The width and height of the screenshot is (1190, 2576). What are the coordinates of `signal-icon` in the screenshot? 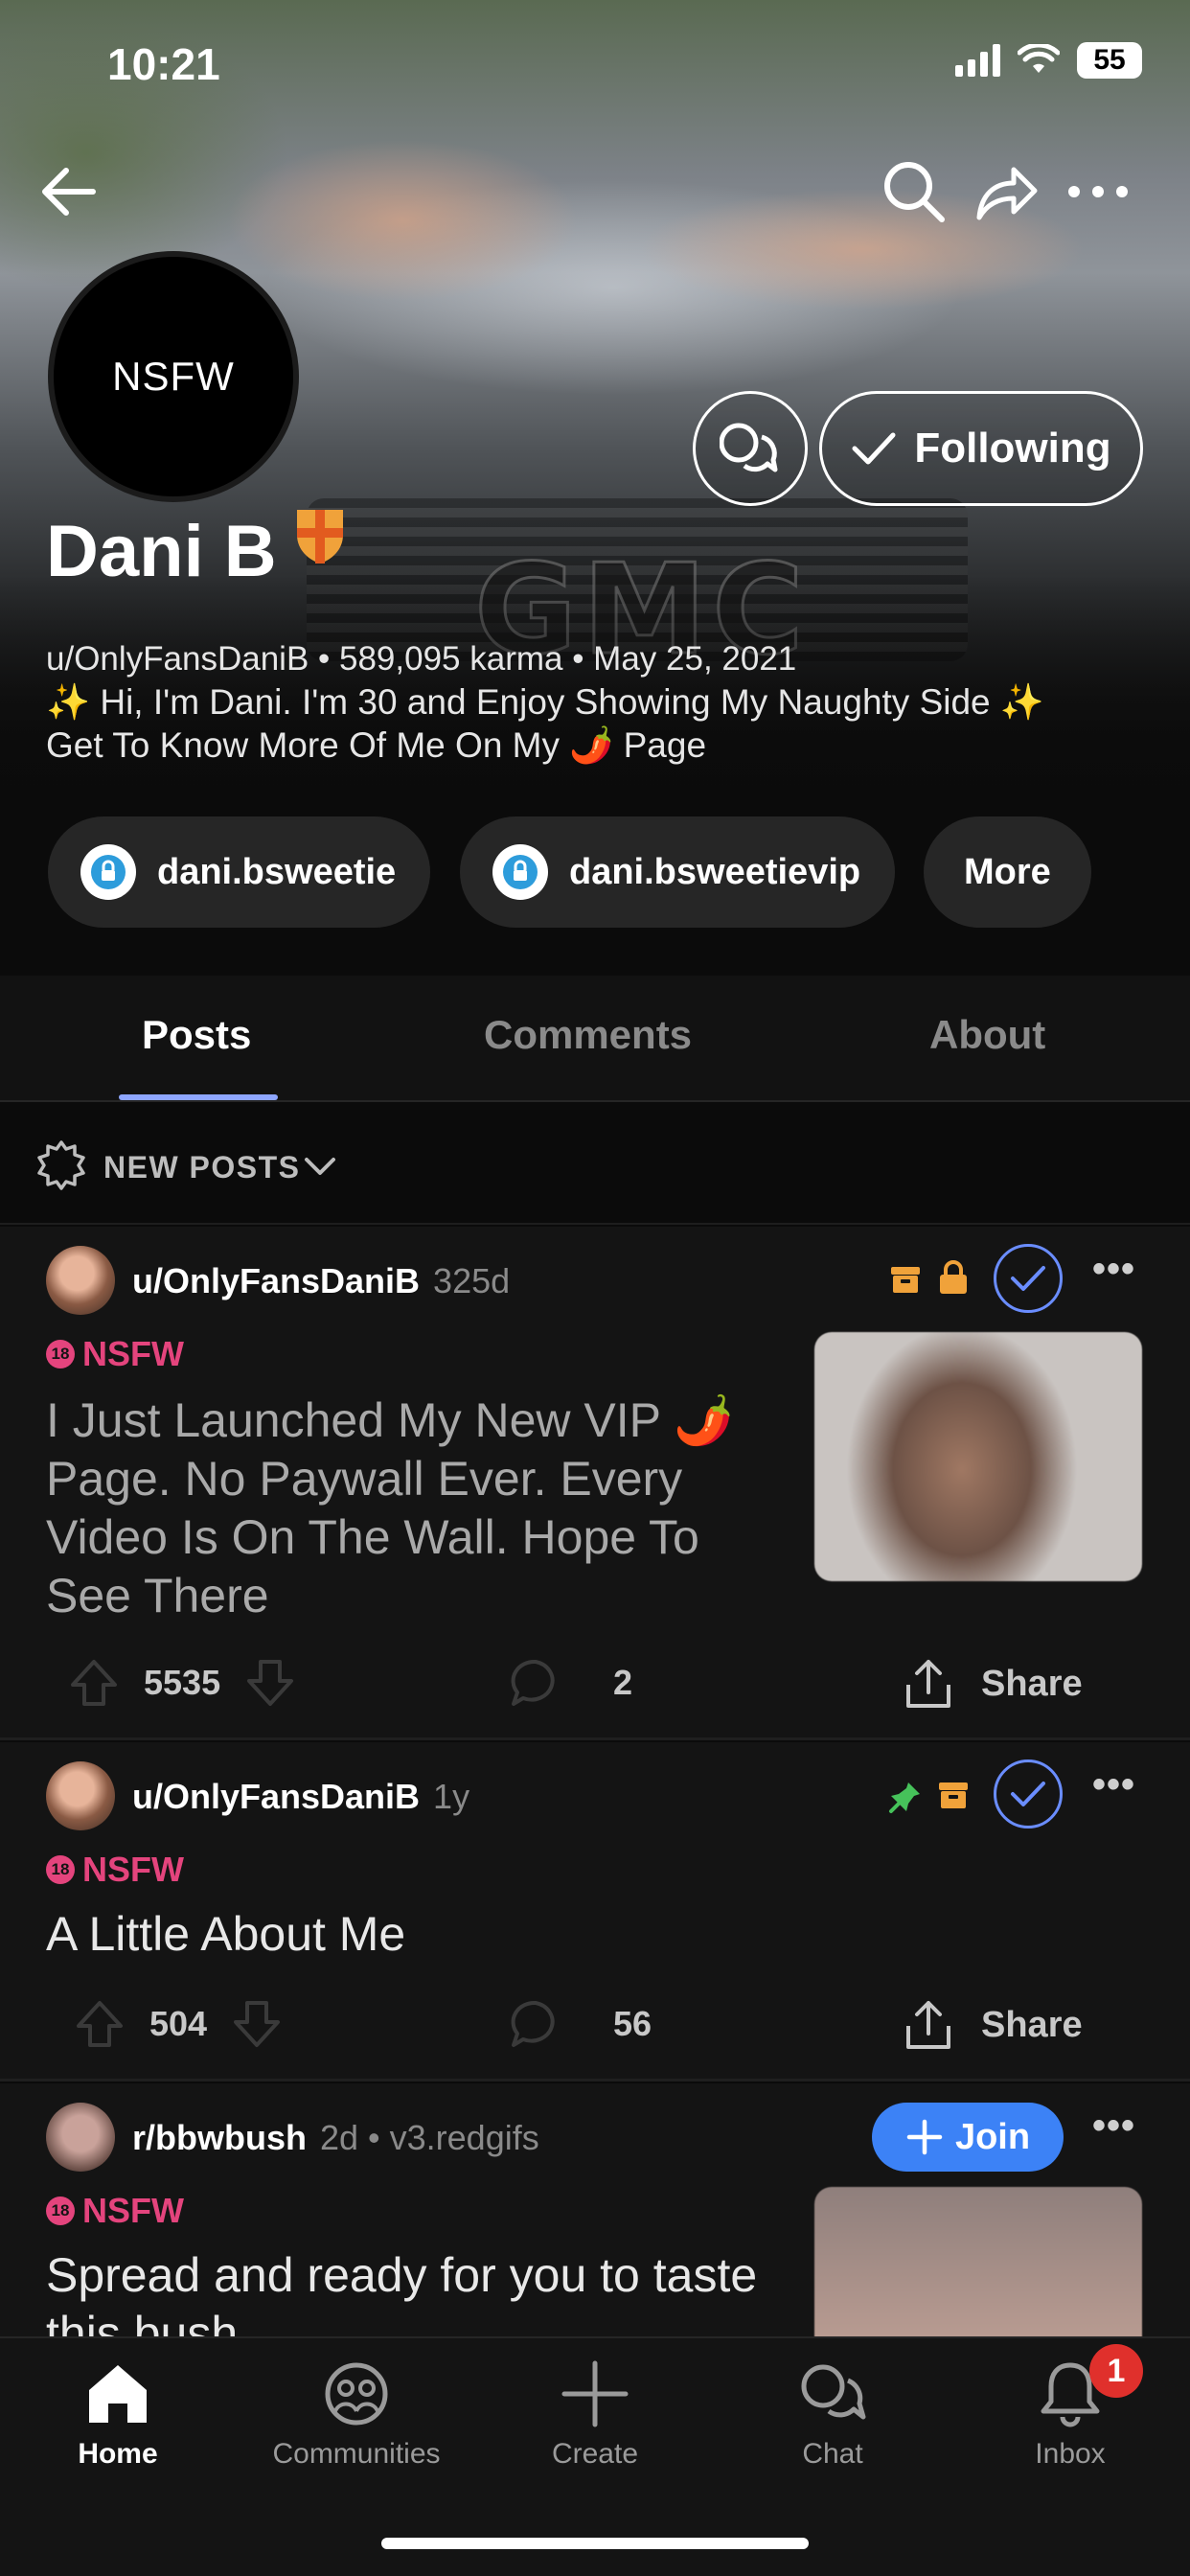 It's located at (978, 60).